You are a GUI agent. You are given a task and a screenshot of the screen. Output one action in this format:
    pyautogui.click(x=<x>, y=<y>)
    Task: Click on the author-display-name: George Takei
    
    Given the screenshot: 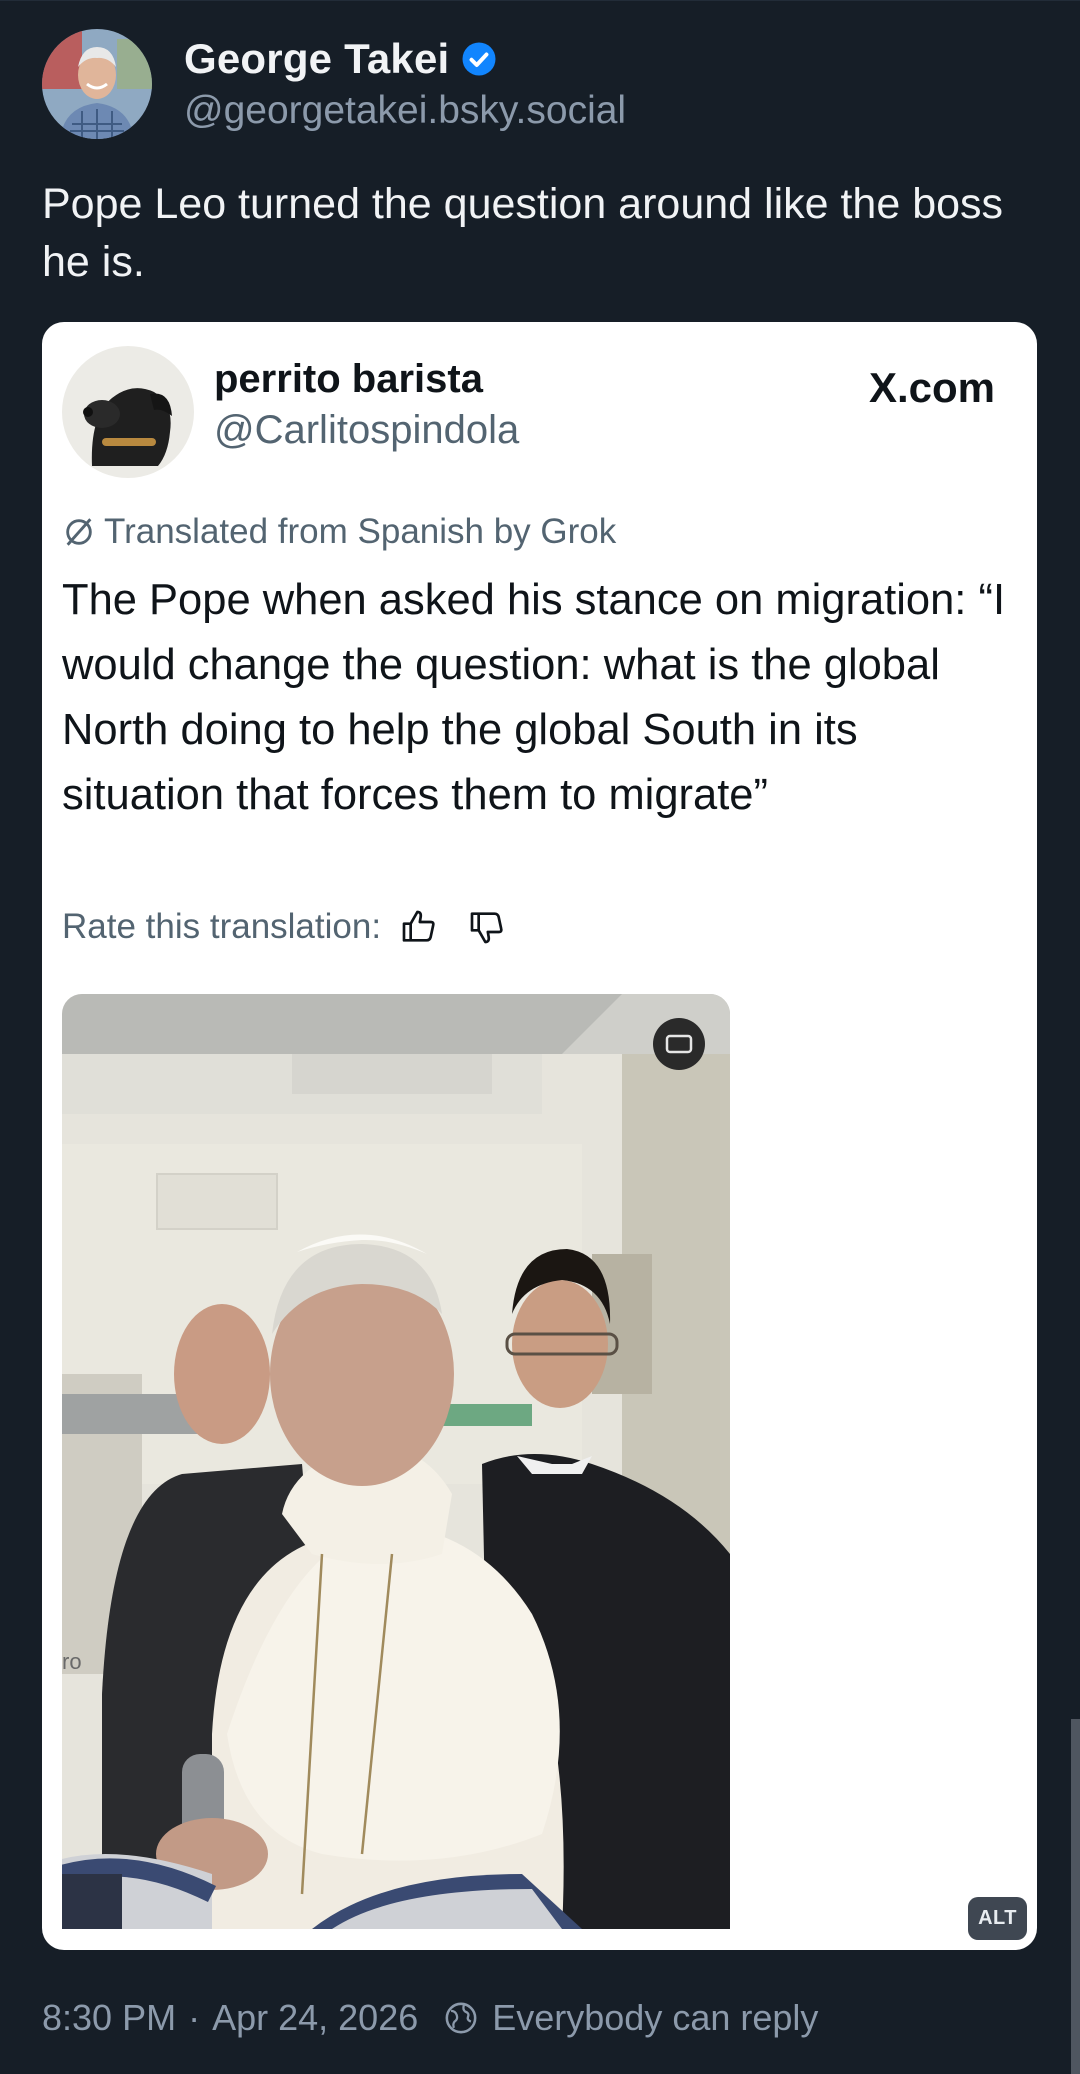 What is the action you would take?
    pyautogui.click(x=316, y=59)
    